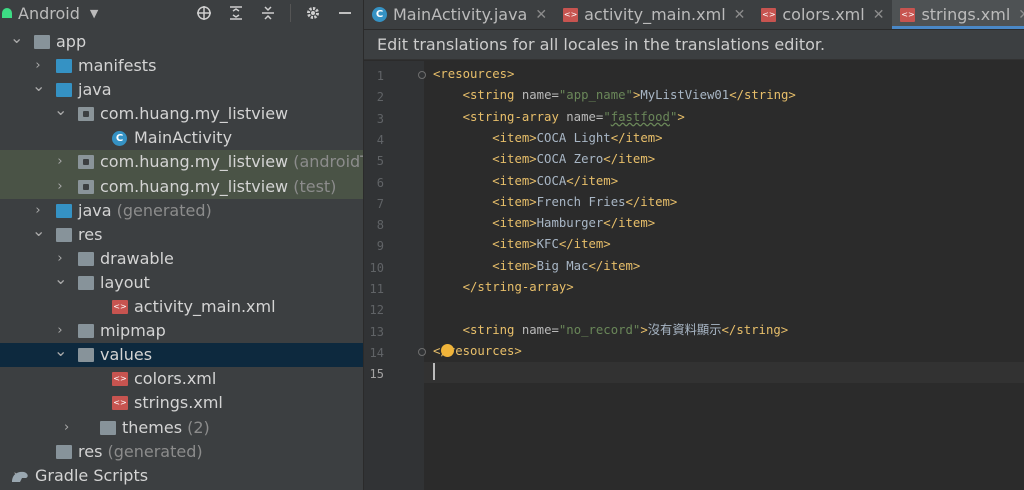 The width and height of the screenshot is (1024, 490). I want to click on tree-item: › com.huang.my_listview (androidTest), so click(181, 162).